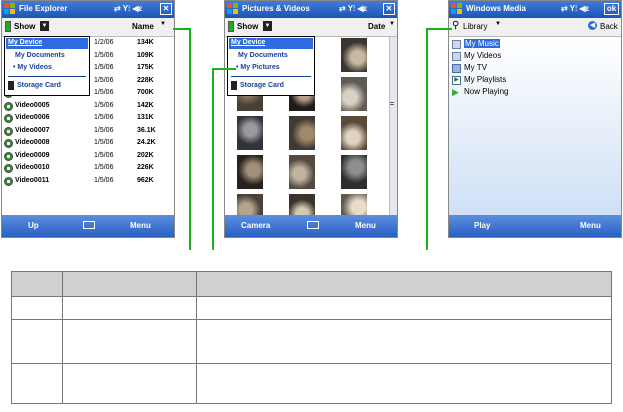  What do you see at coordinates (231, 26) in the screenshot?
I see `device-icon` at bounding box center [231, 26].